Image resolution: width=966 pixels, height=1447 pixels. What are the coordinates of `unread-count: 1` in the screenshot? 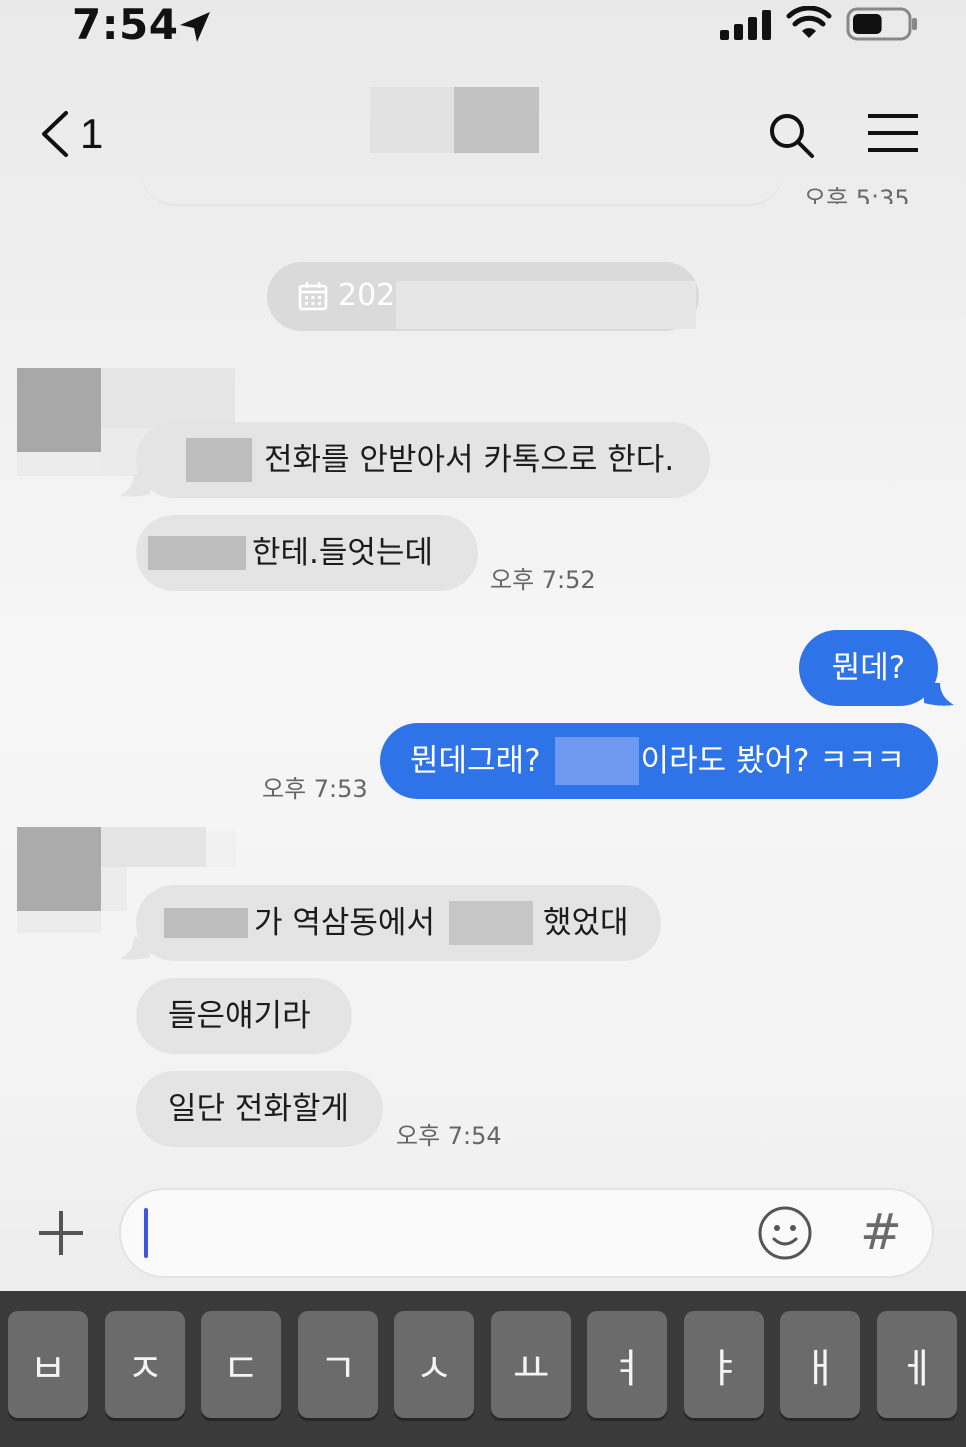 It's located at (92, 133).